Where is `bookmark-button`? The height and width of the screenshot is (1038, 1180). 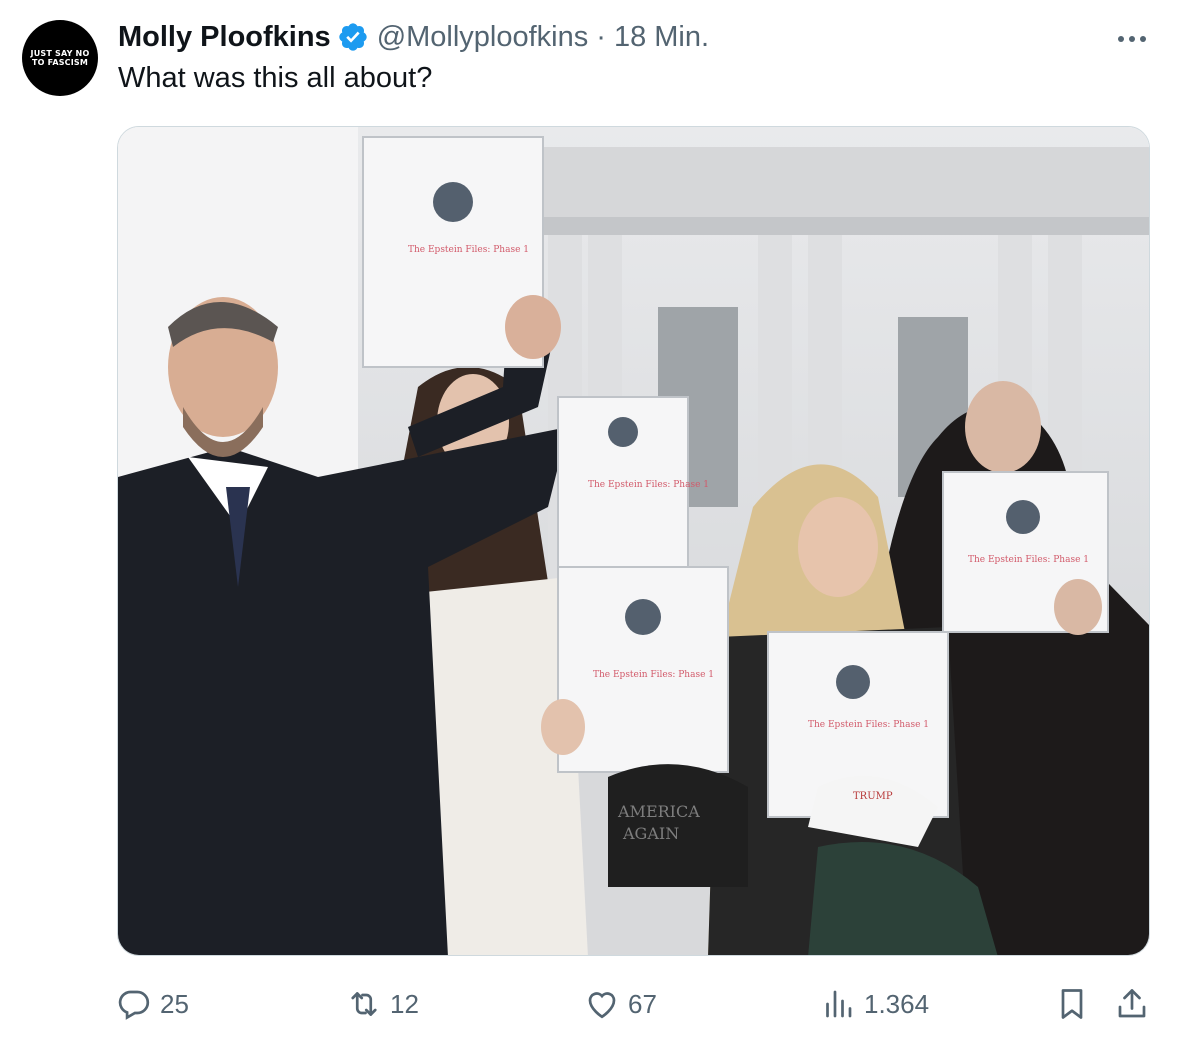
bookmark-button is located at coordinates (1072, 1004).